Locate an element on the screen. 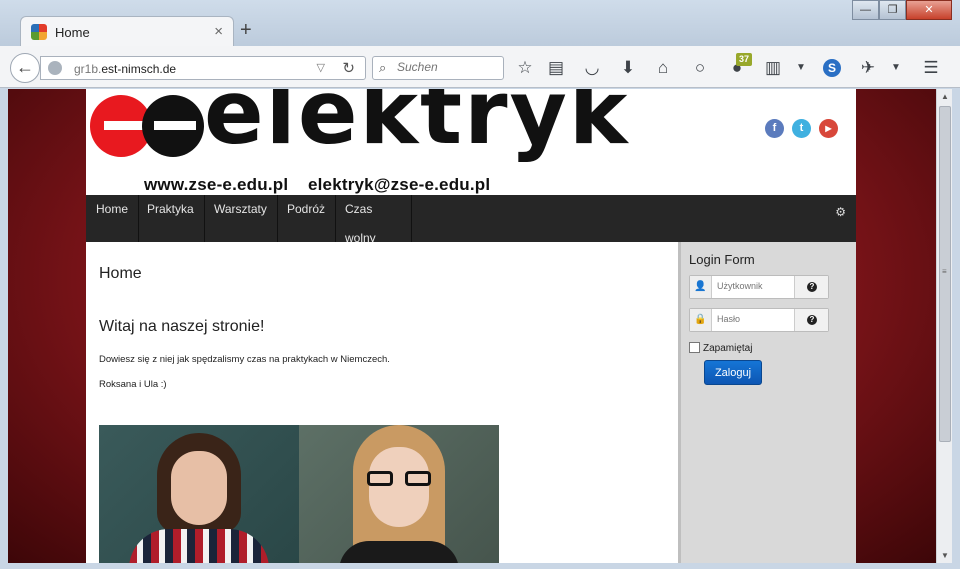 The image size is (960, 569). s-extension-icon: S is located at coordinates (832, 68).